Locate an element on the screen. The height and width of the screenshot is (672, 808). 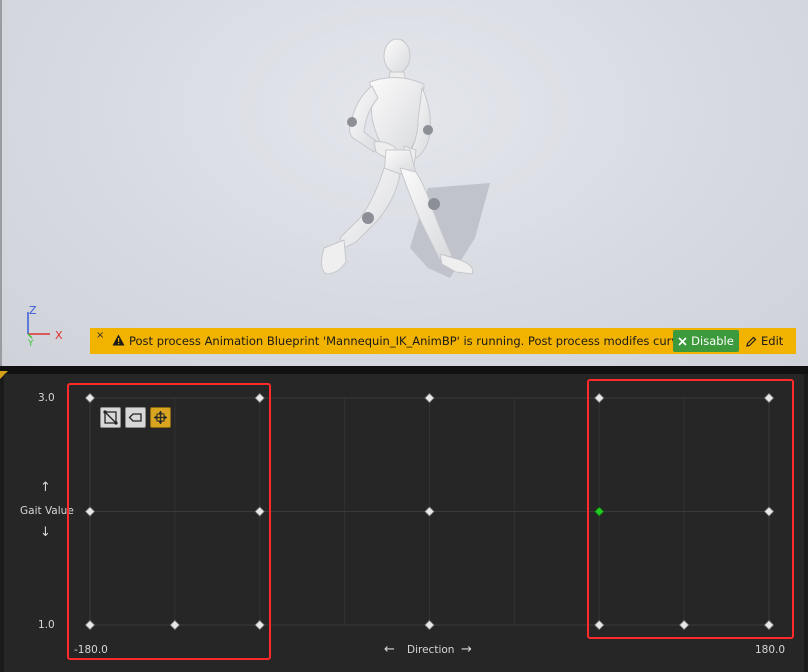
x-axis-label: Direction is located at coordinates (431, 650).